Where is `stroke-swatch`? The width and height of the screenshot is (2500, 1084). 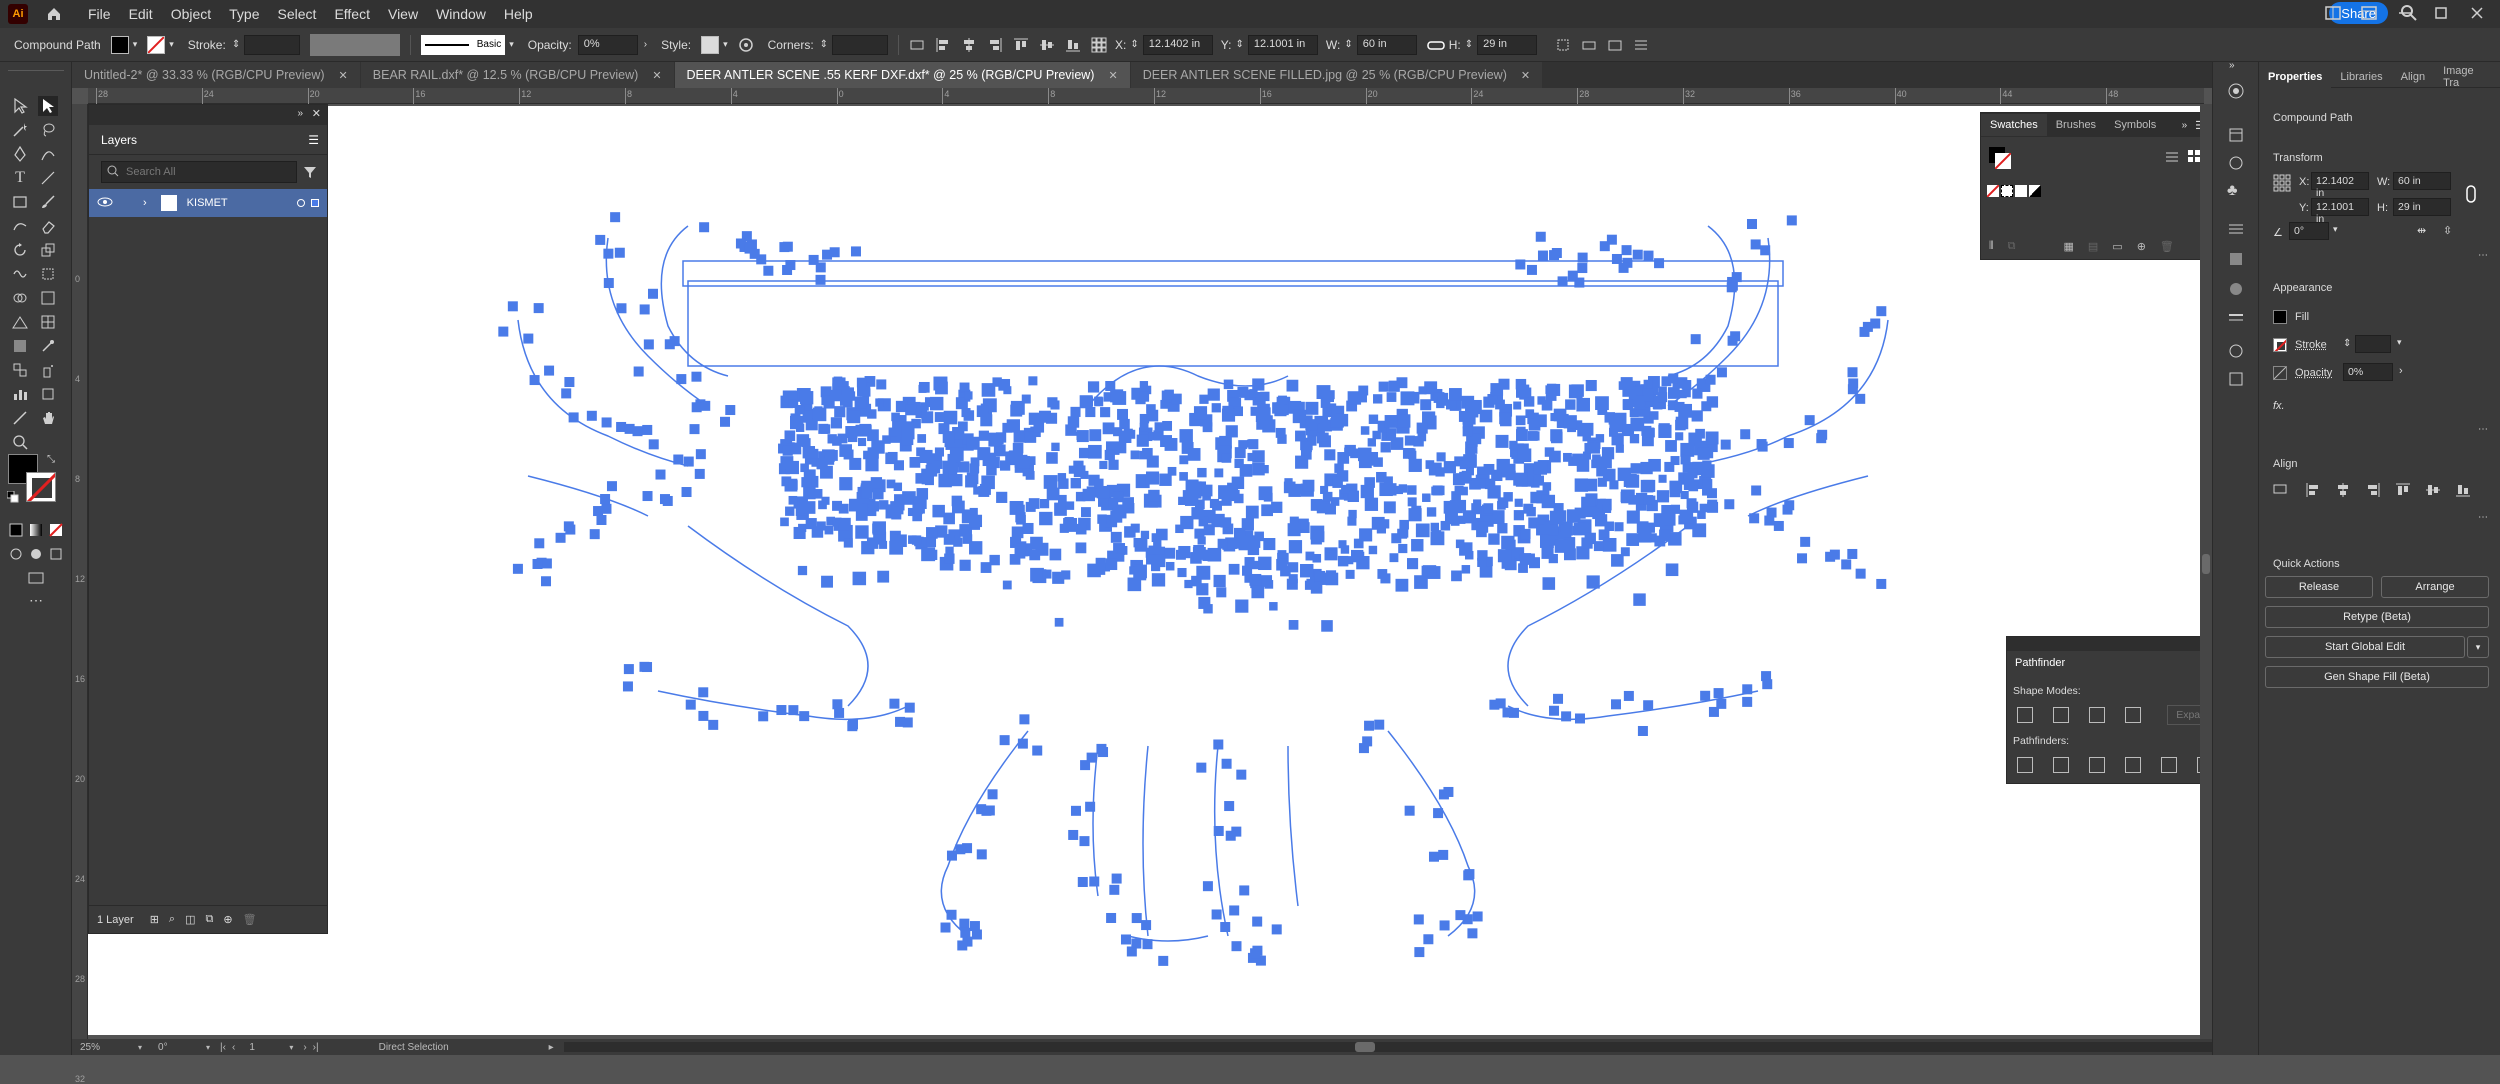 stroke-swatch is located at coordinates (156, 45).